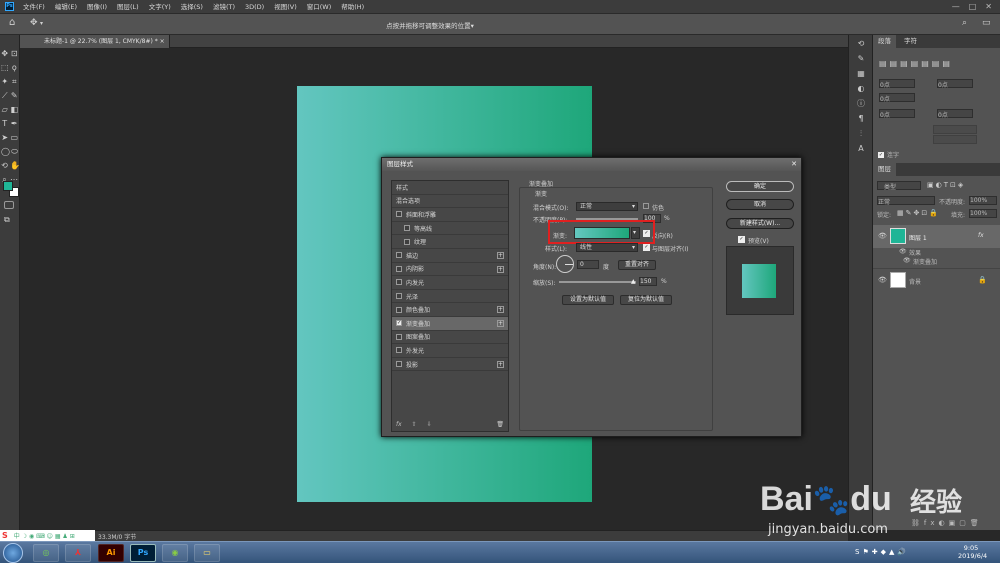 This screenshot has height=563, width=1000. What do you see at coordinates (4, 138) in the screenshot?
I see `path-select-icon: ➤` at bounding box center [4, 138].